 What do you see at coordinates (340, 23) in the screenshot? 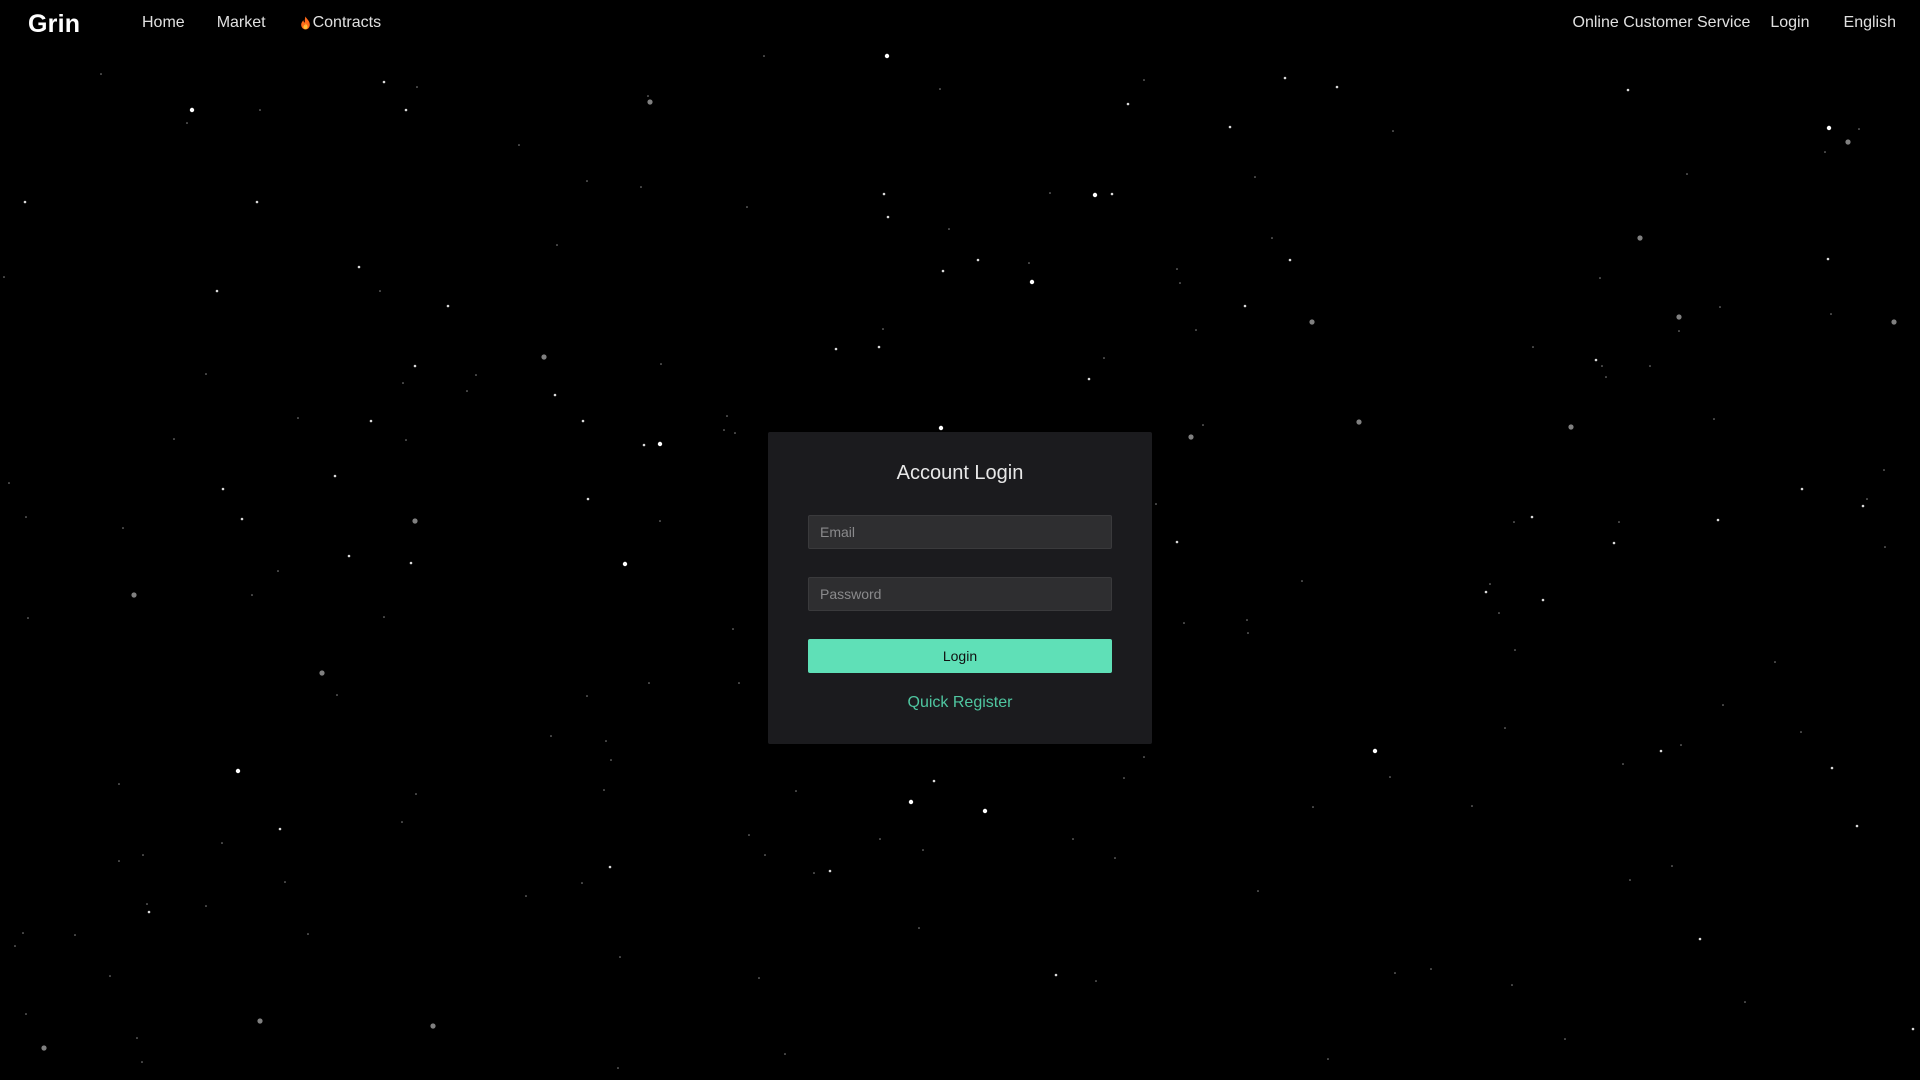
I see `nav-contracts-link: Contracts` at bounding box center [340, 23].